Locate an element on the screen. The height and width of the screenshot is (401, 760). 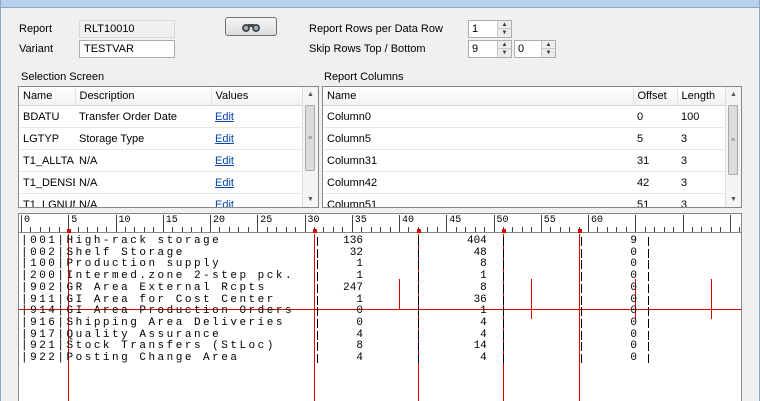
cell-name: Column51 is located at coordinates (478, 200).